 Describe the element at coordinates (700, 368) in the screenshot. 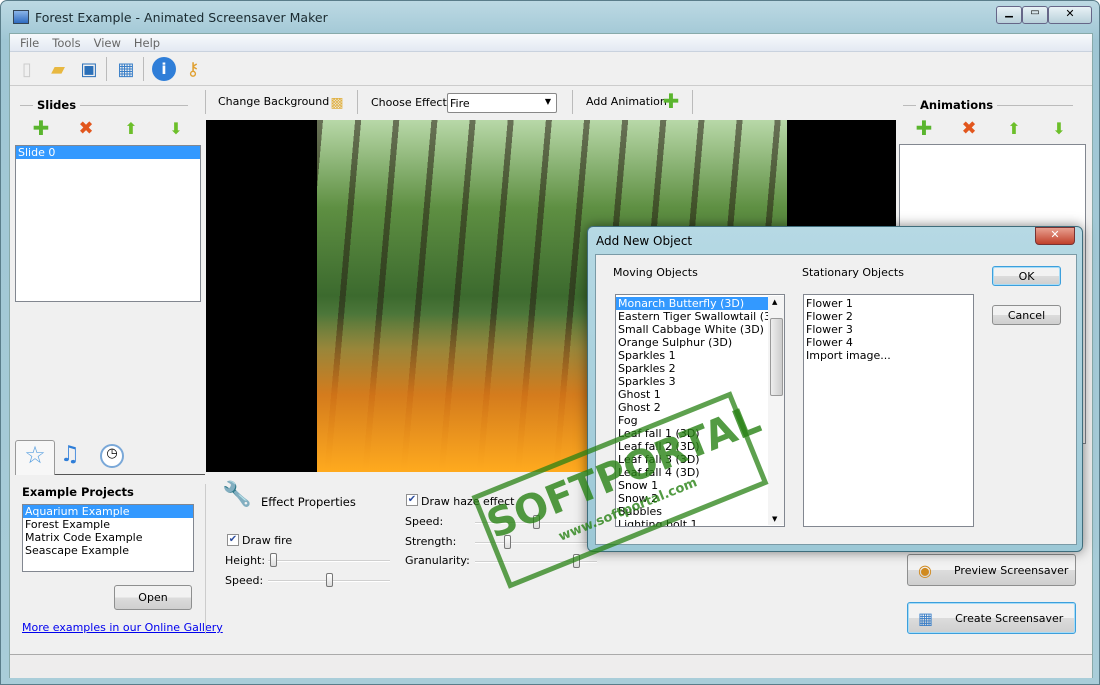

I see `moving-object-item: Sparkles 2` at that location.